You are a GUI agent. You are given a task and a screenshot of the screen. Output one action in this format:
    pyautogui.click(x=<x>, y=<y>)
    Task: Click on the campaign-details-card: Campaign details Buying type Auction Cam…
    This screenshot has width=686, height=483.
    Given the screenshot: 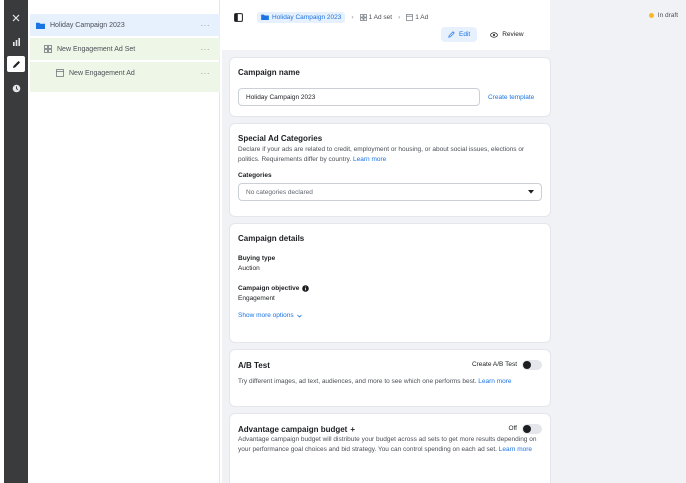 What is the action you would take?
    pyautogui.click(x=390, y=283)
    